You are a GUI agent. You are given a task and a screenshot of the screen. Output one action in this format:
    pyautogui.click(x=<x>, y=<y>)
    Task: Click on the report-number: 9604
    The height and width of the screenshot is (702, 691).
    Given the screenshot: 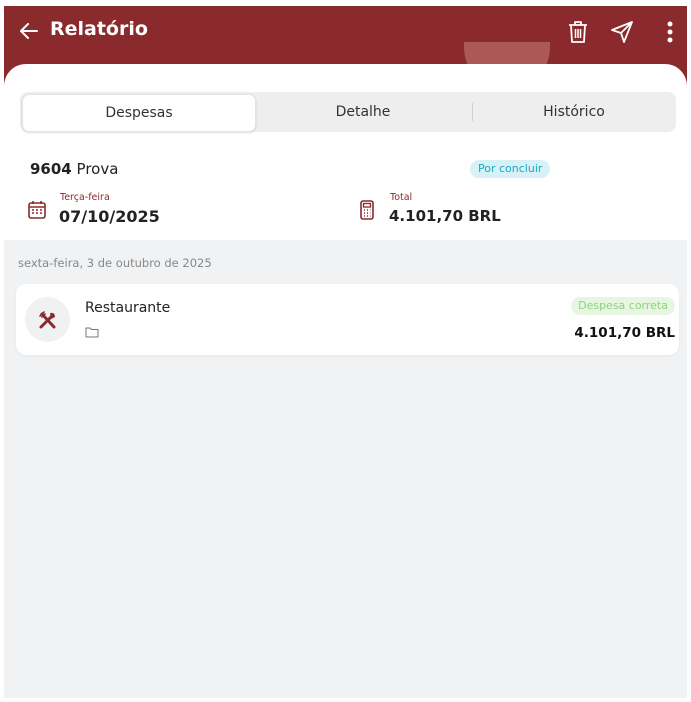 What is the action you would take?
    pyautogui.click(x=51, y=169)
    